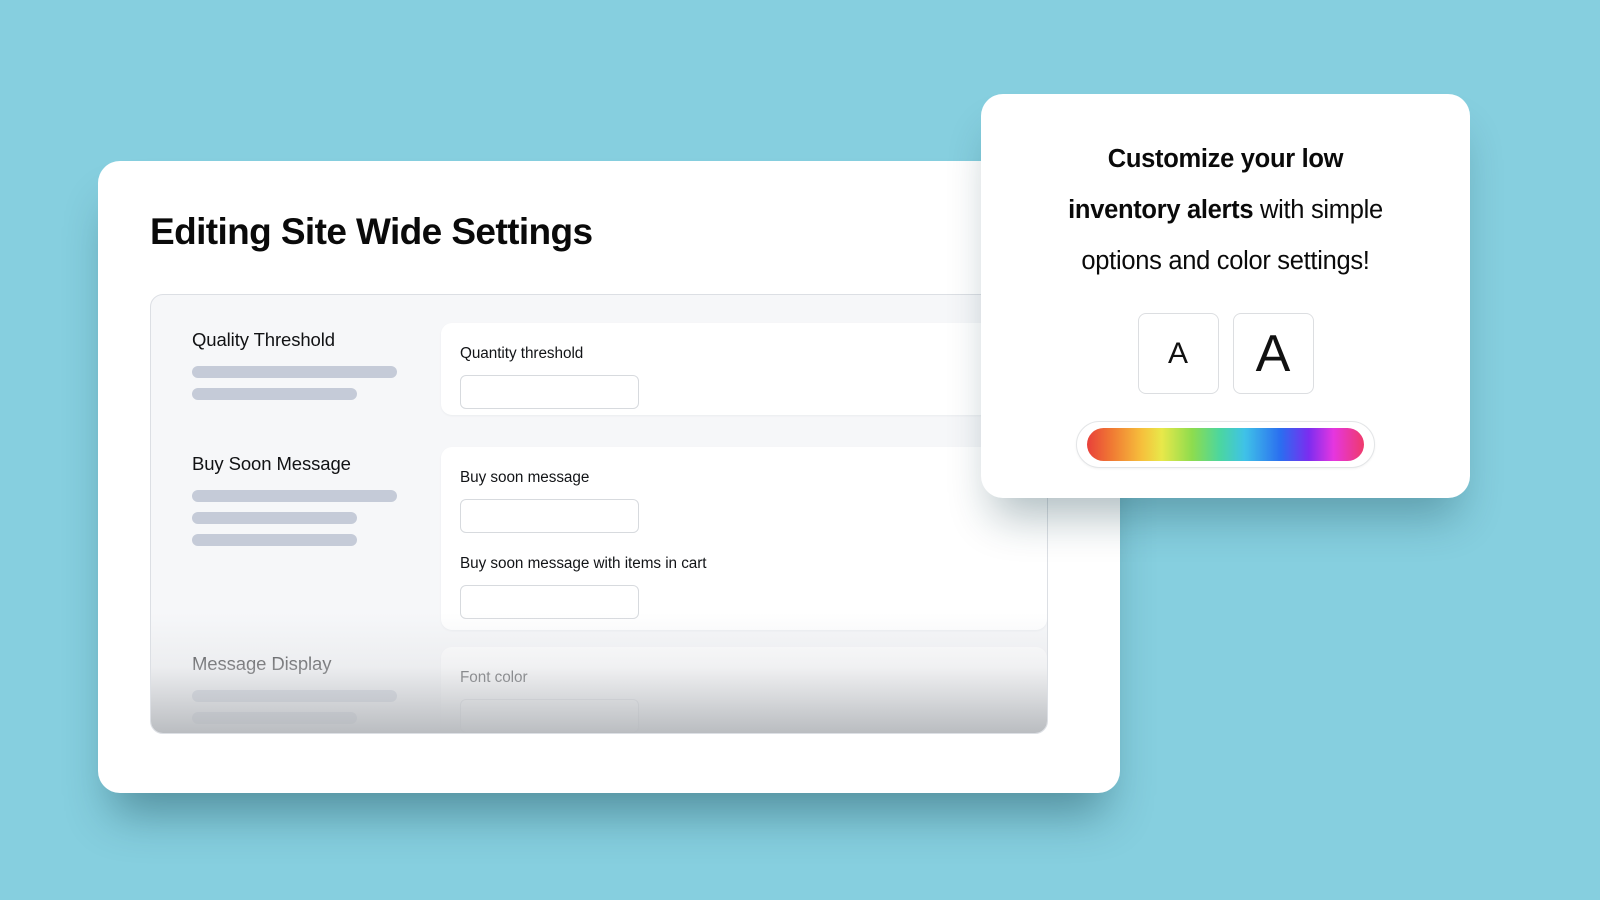 This screenshot has height=900, width=1600. Describe the element at coordinates (549, 516) in the screenshot. I see `buy-soon-message-input` at that location.